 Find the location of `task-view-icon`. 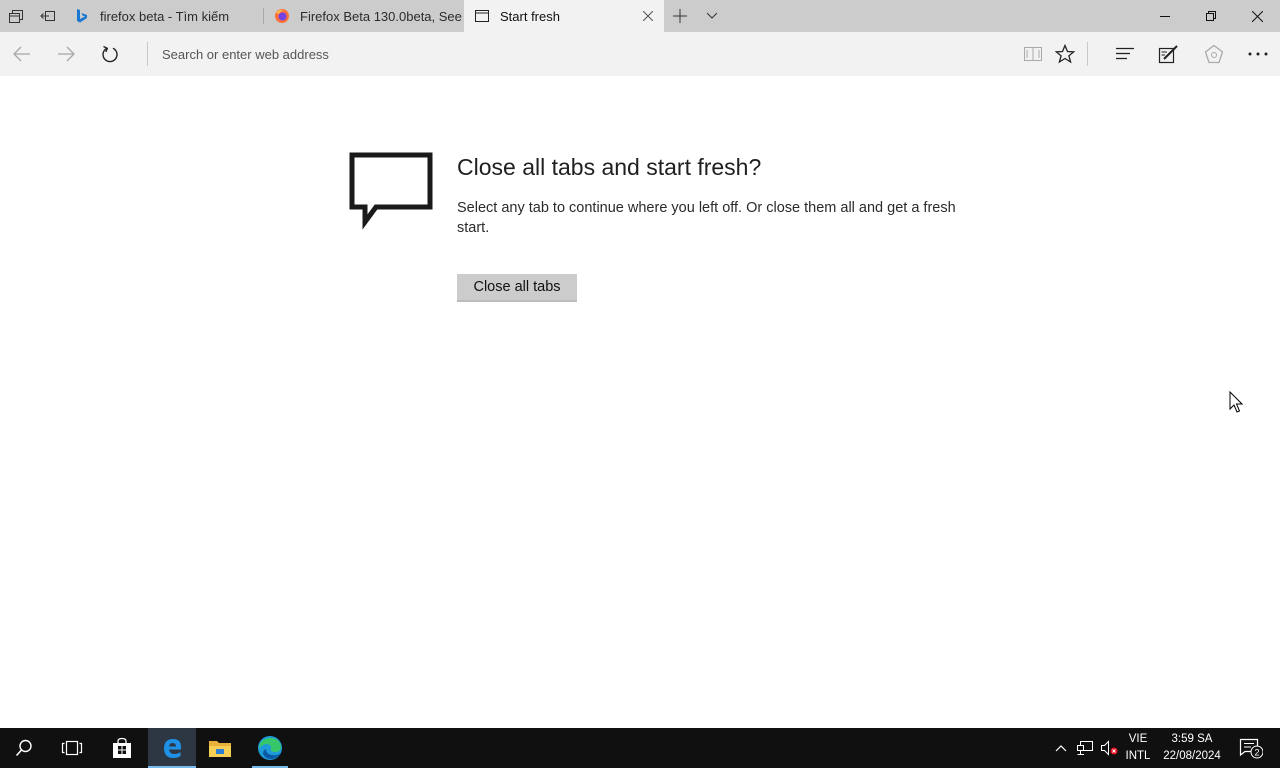

task-view-icon is located at coordinates (72, 748).